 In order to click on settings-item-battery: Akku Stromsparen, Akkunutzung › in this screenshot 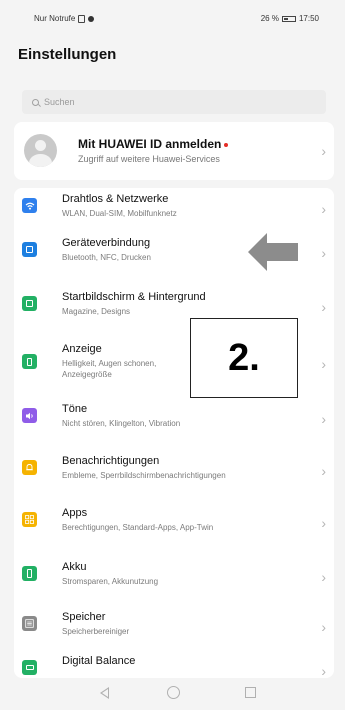, I will do `click(174, 576)`.